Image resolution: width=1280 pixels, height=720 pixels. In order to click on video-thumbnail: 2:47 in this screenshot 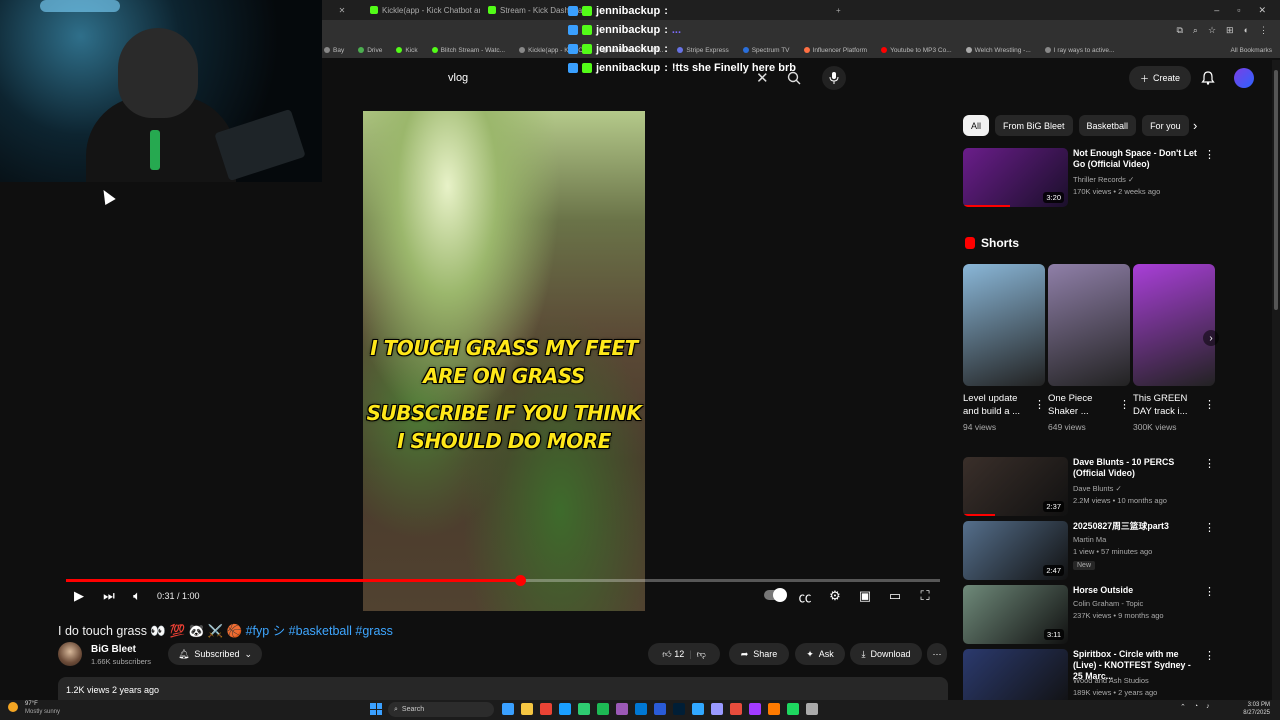, I will do `click(1015, 550)`.